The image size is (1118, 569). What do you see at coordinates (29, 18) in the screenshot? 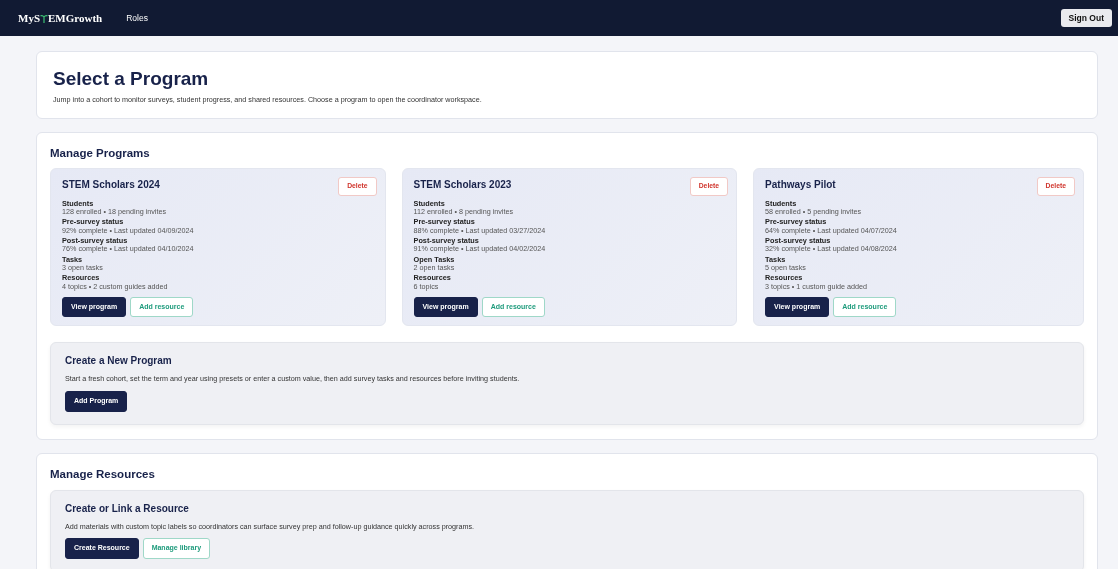
I see `brand-text: MyS` at bounding box center [29, 18].